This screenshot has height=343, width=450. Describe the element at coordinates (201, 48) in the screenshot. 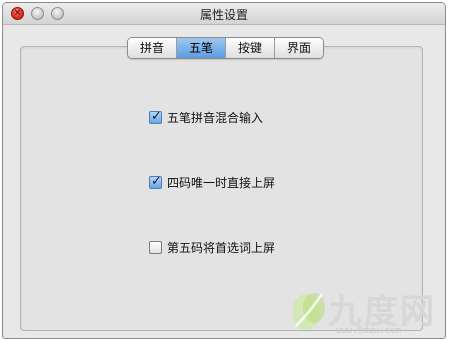

I see `tab-wubi: 五笔` at that location.